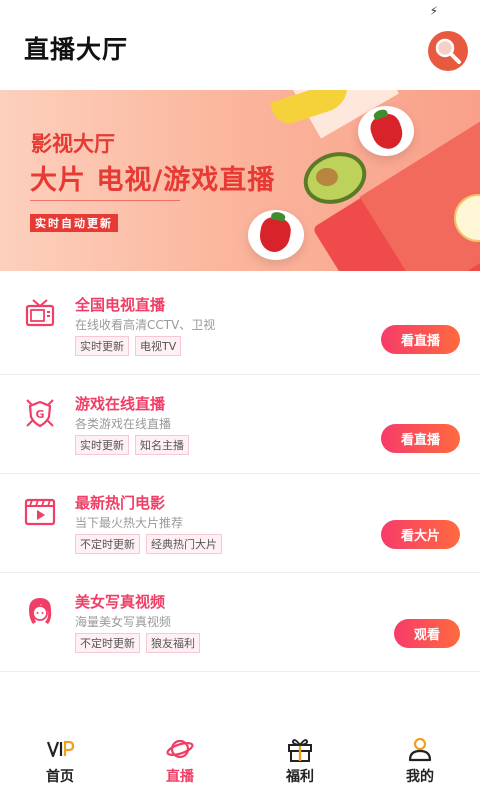 This screenshot has width=480, height=800. I want to click on user-icon, so click(420, 749).